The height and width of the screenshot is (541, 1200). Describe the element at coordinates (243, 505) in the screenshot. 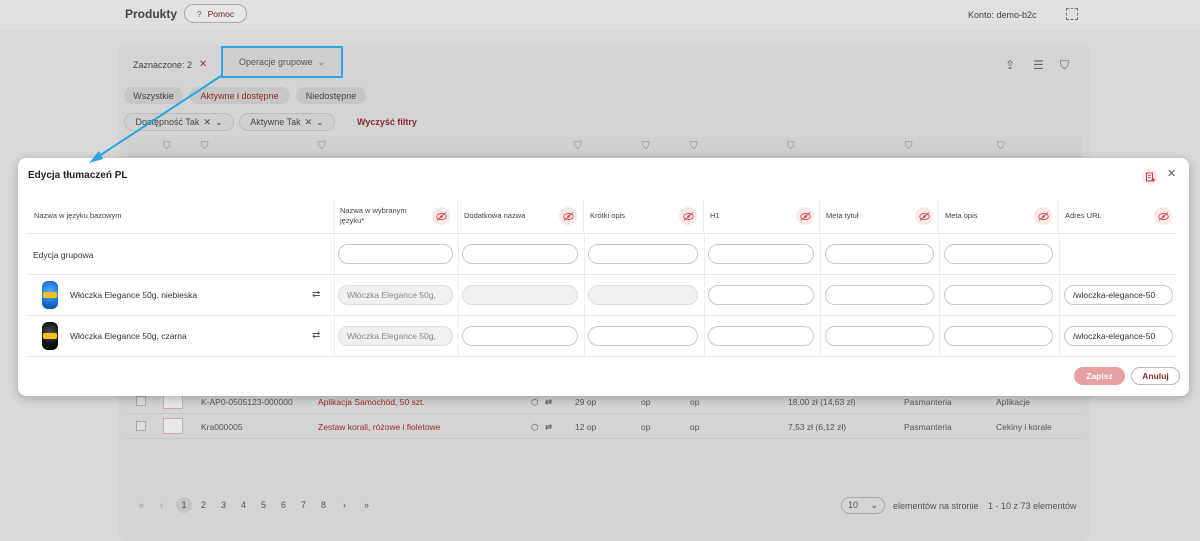

I see `page-4: 4` at that location.